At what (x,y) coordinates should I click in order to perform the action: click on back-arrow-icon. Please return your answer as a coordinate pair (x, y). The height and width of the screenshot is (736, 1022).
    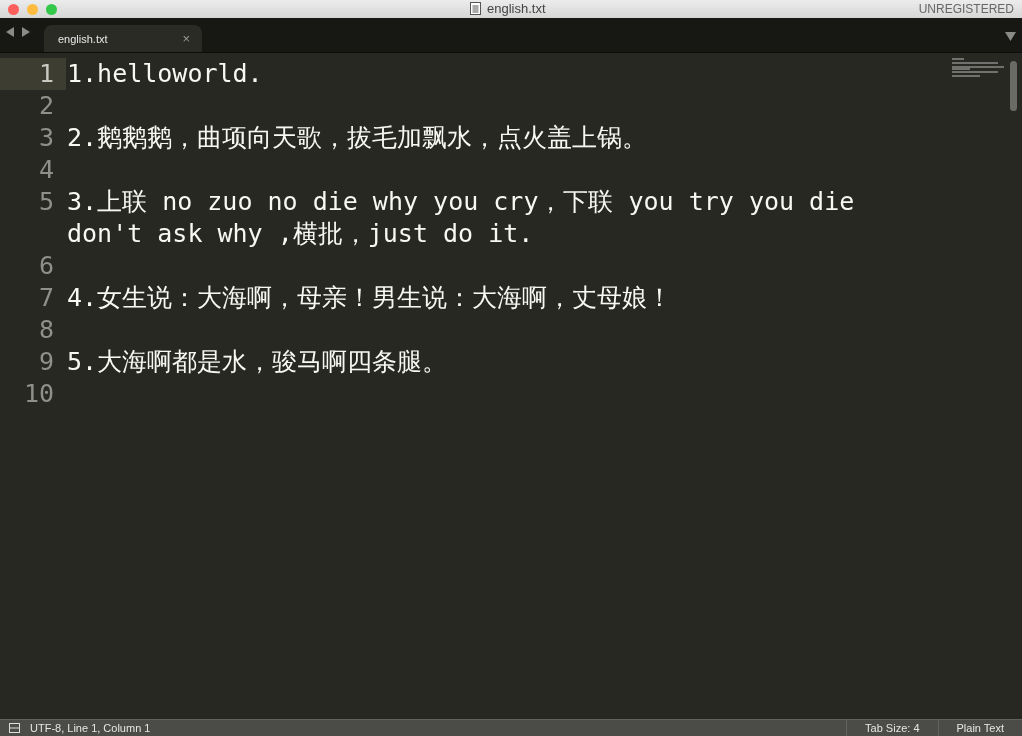
    Looking at the image, I should click on (10, 32).